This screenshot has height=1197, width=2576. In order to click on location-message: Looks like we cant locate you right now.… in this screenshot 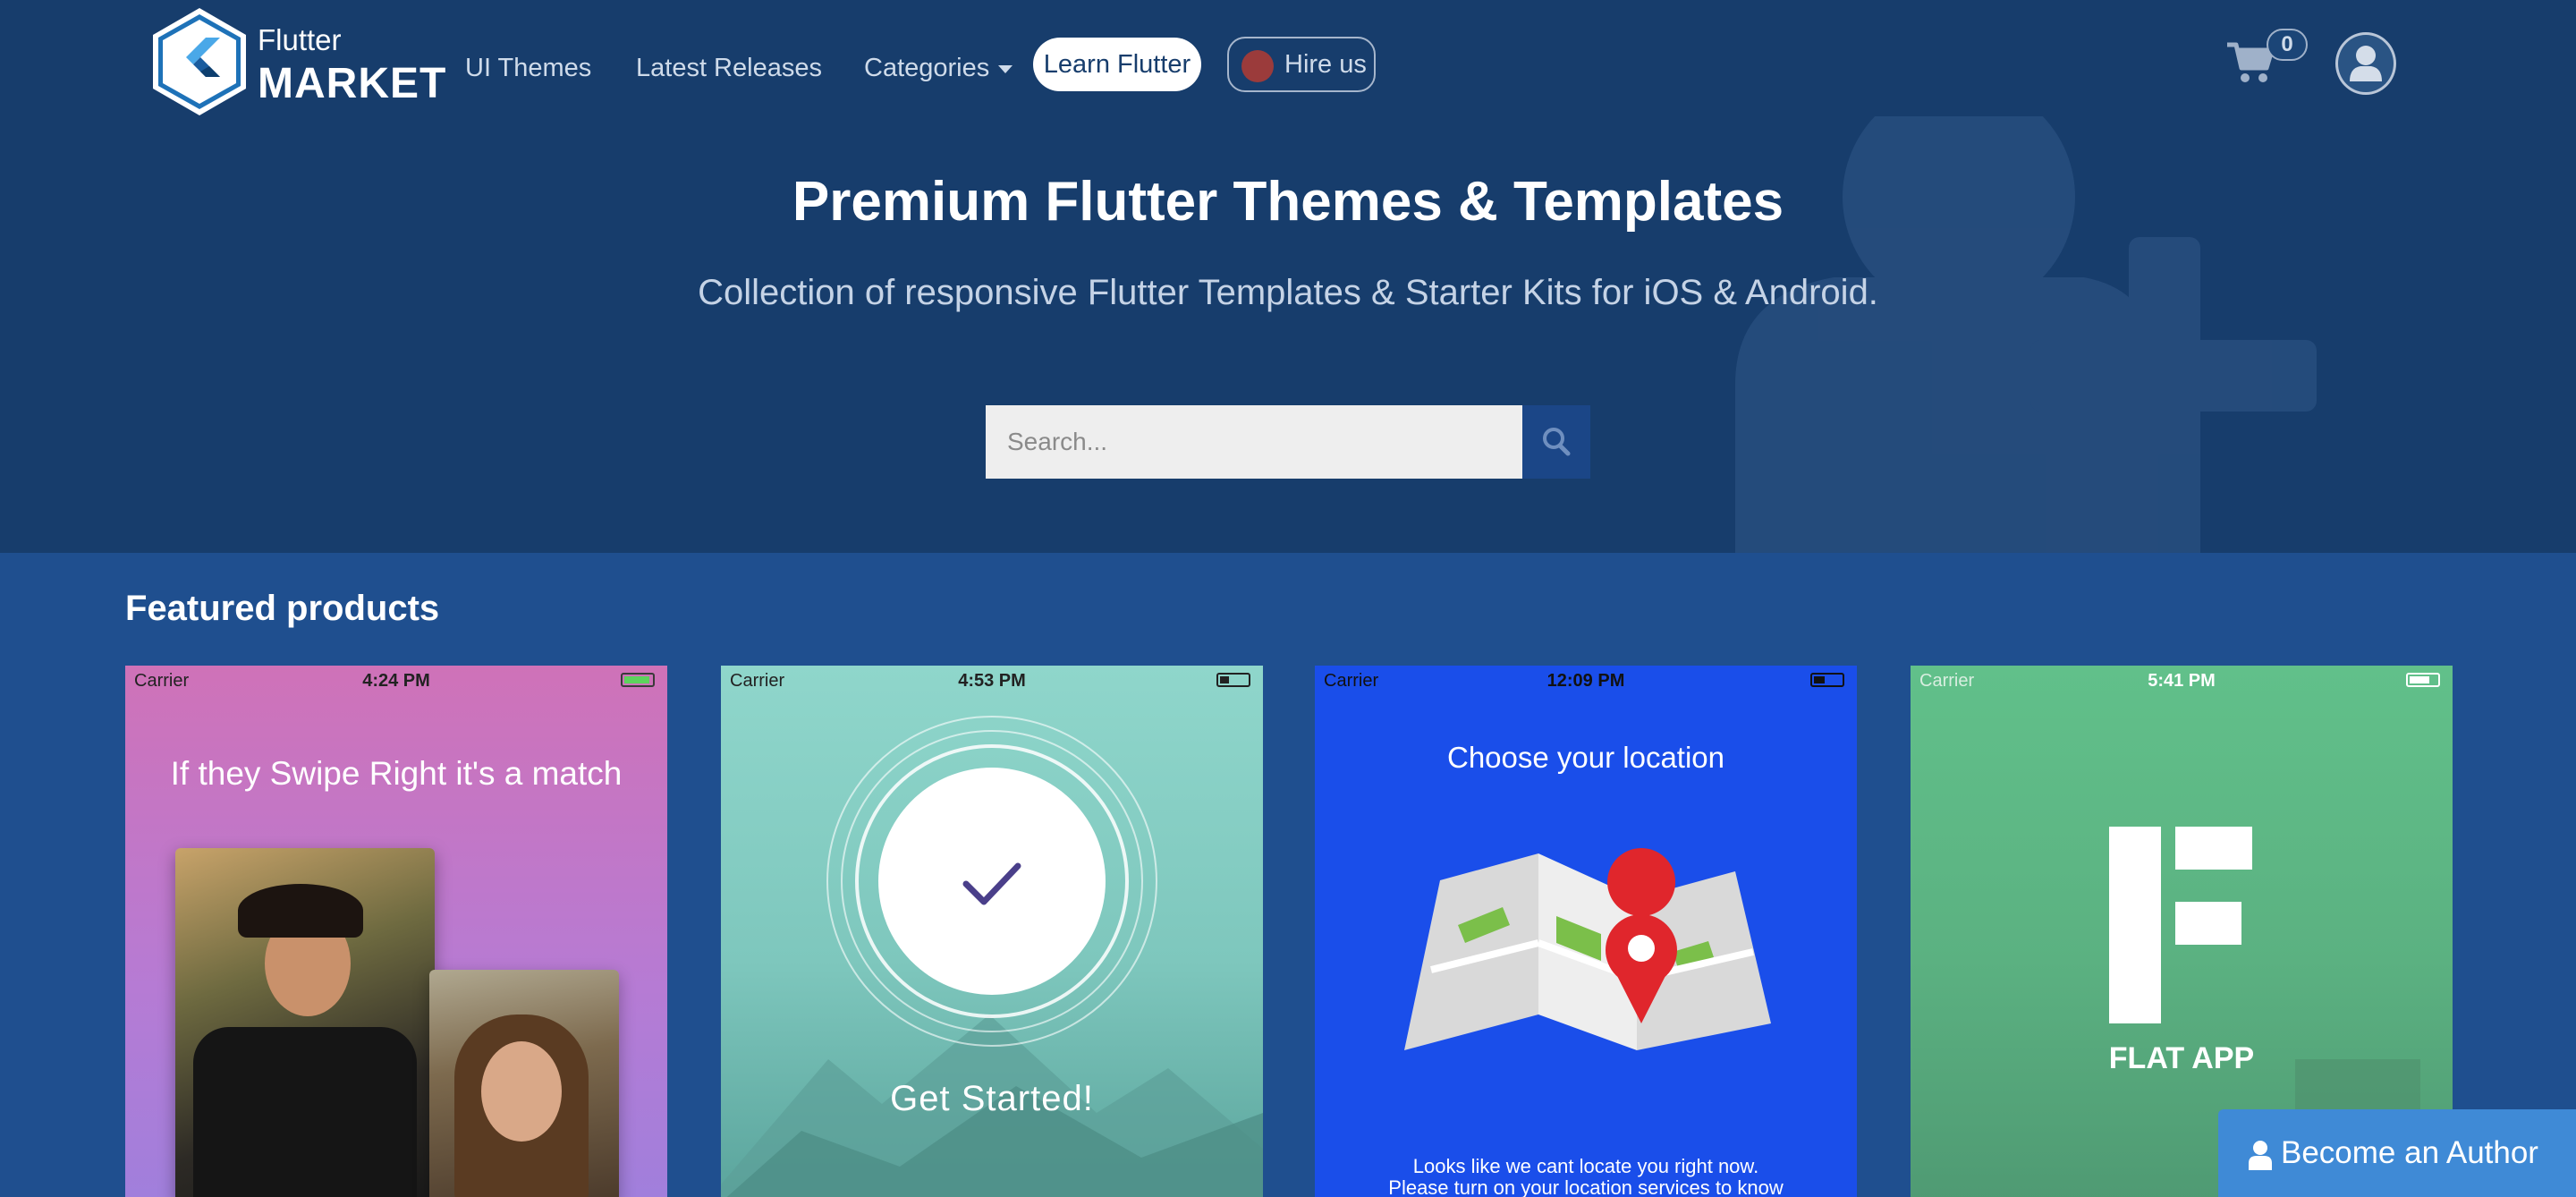, I will do `click(1586, 1177)`.